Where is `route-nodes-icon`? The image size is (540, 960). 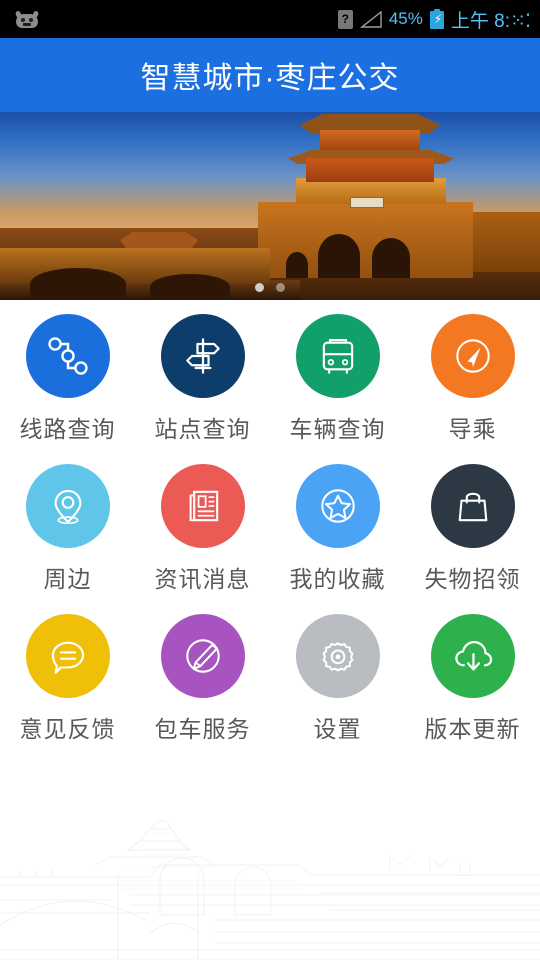
route-nodes-icon is located at coordinates (68, 356).